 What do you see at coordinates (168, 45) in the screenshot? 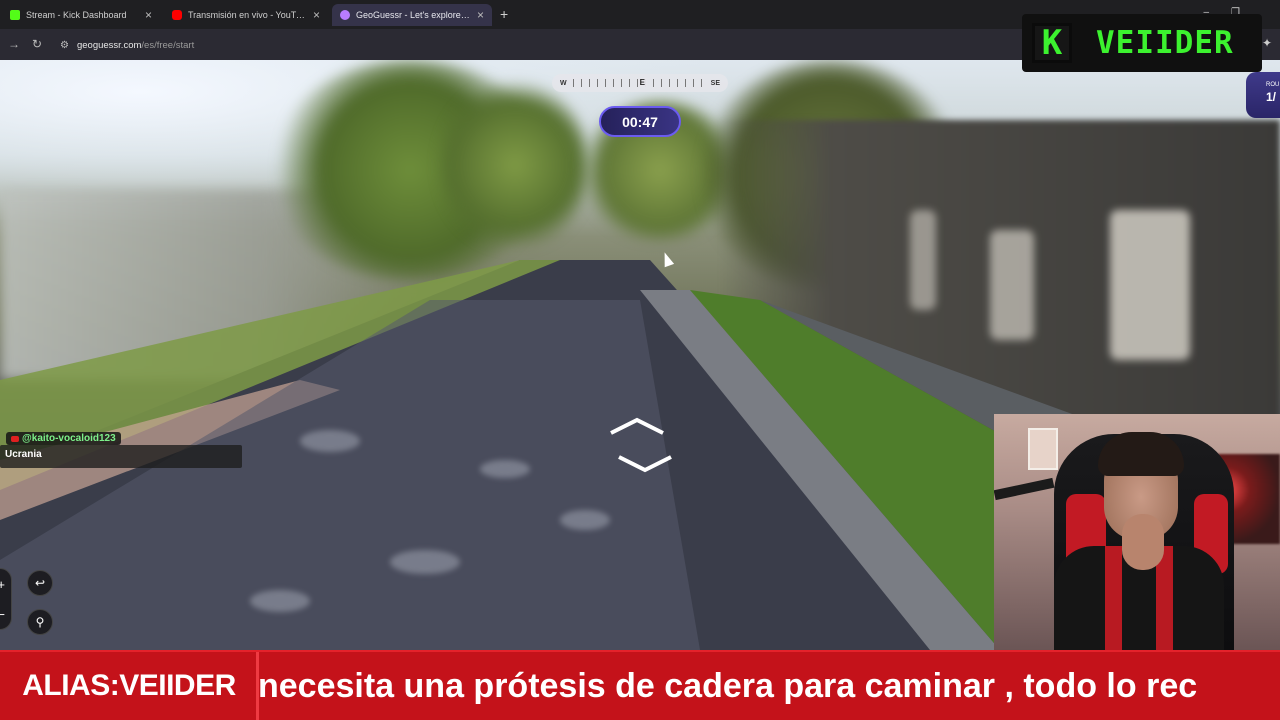
I see `url-path: /es/free/start` at bounding box center [168, 45].